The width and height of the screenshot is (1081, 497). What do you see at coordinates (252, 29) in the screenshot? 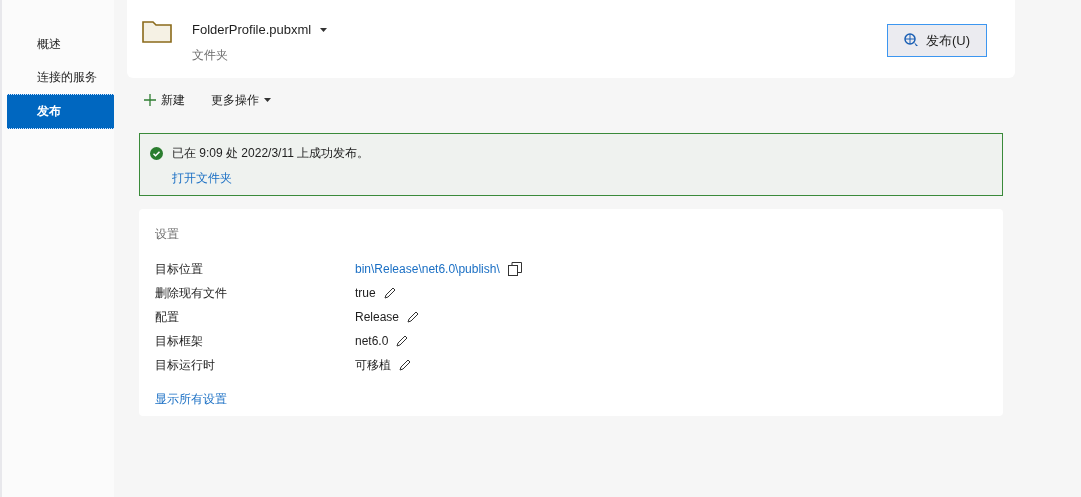
I see `profile-name: FolderProfile.pubxml` at bounding box center [252, 29].